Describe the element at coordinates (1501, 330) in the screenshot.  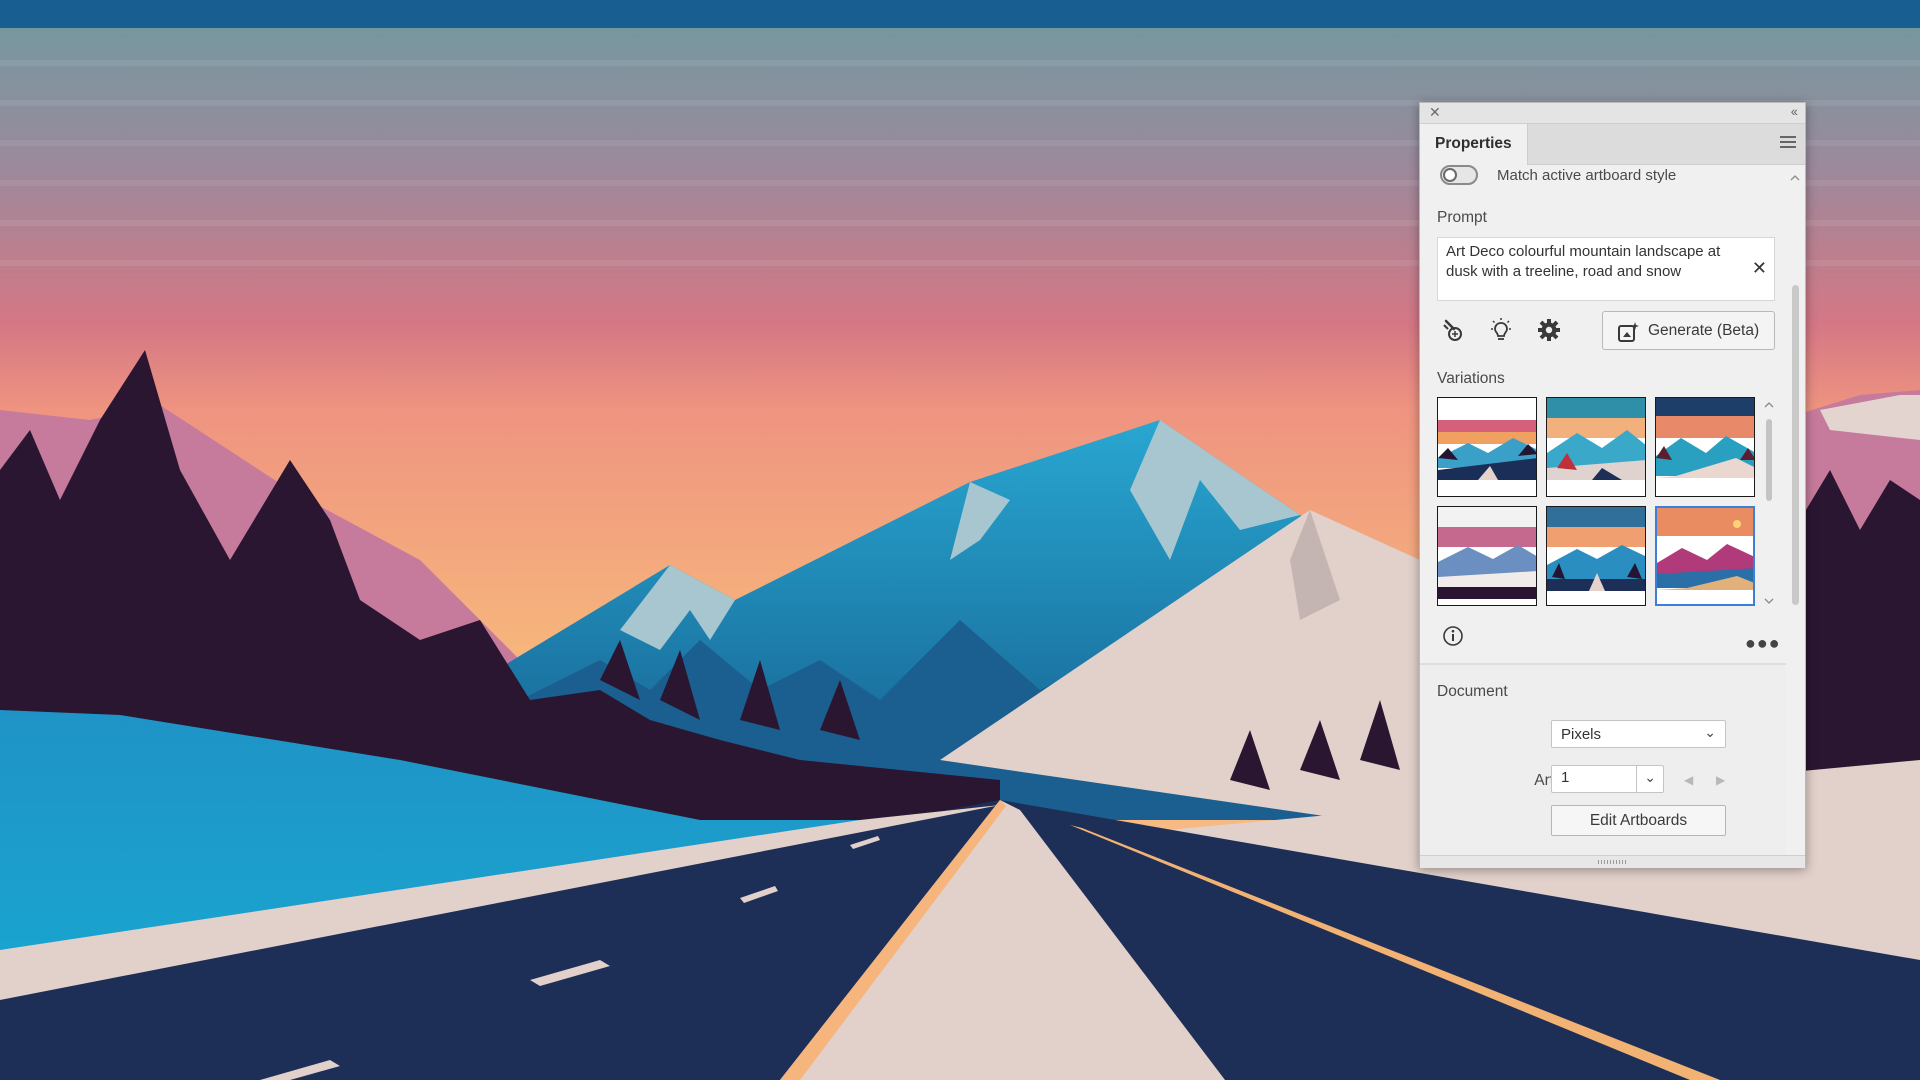
I see `lightbulb-icon` at that location.